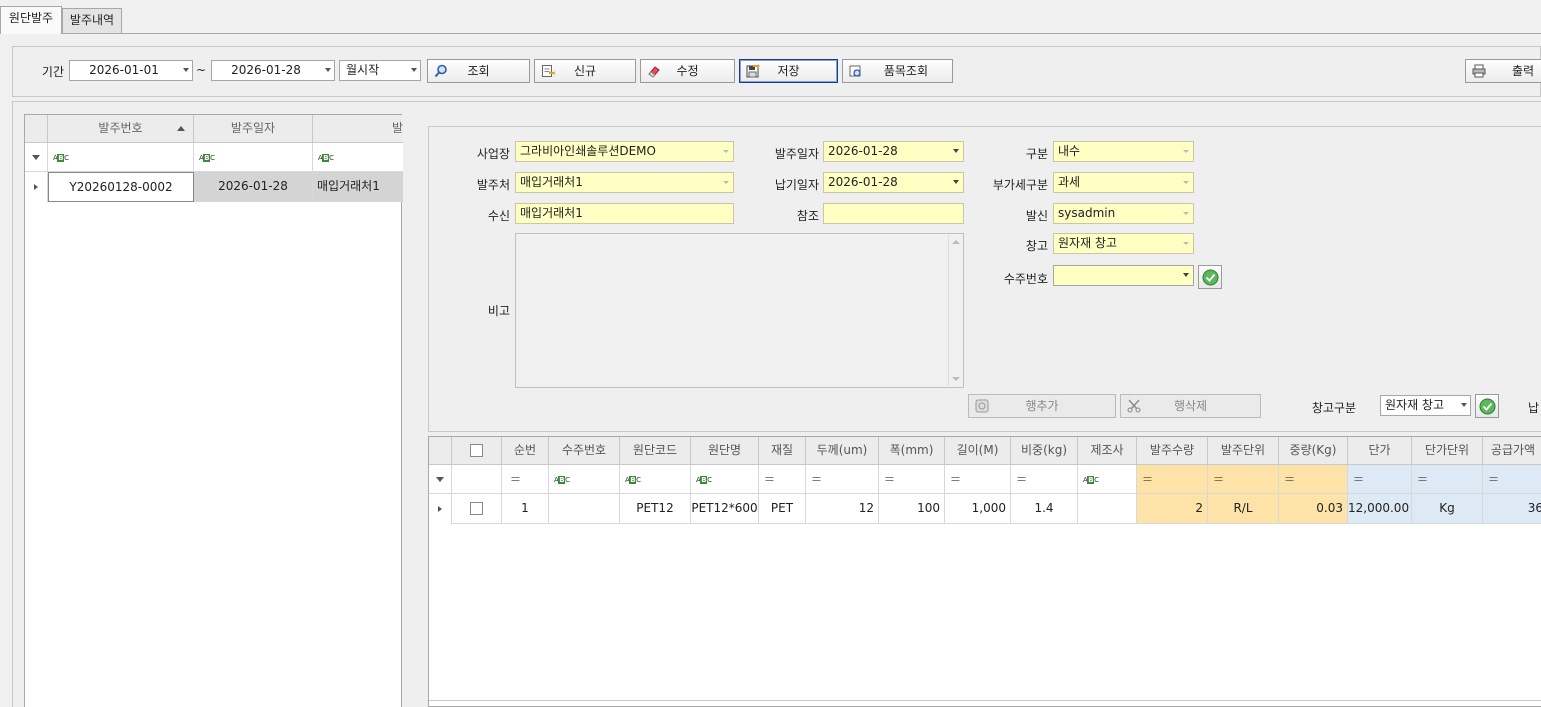 This screenshot has width=1541, height=707. What do you see at coordinates (121, 129) in the screenshot?
I see `col-header-order-no: 발주번호` at bounding box center [121, 129].